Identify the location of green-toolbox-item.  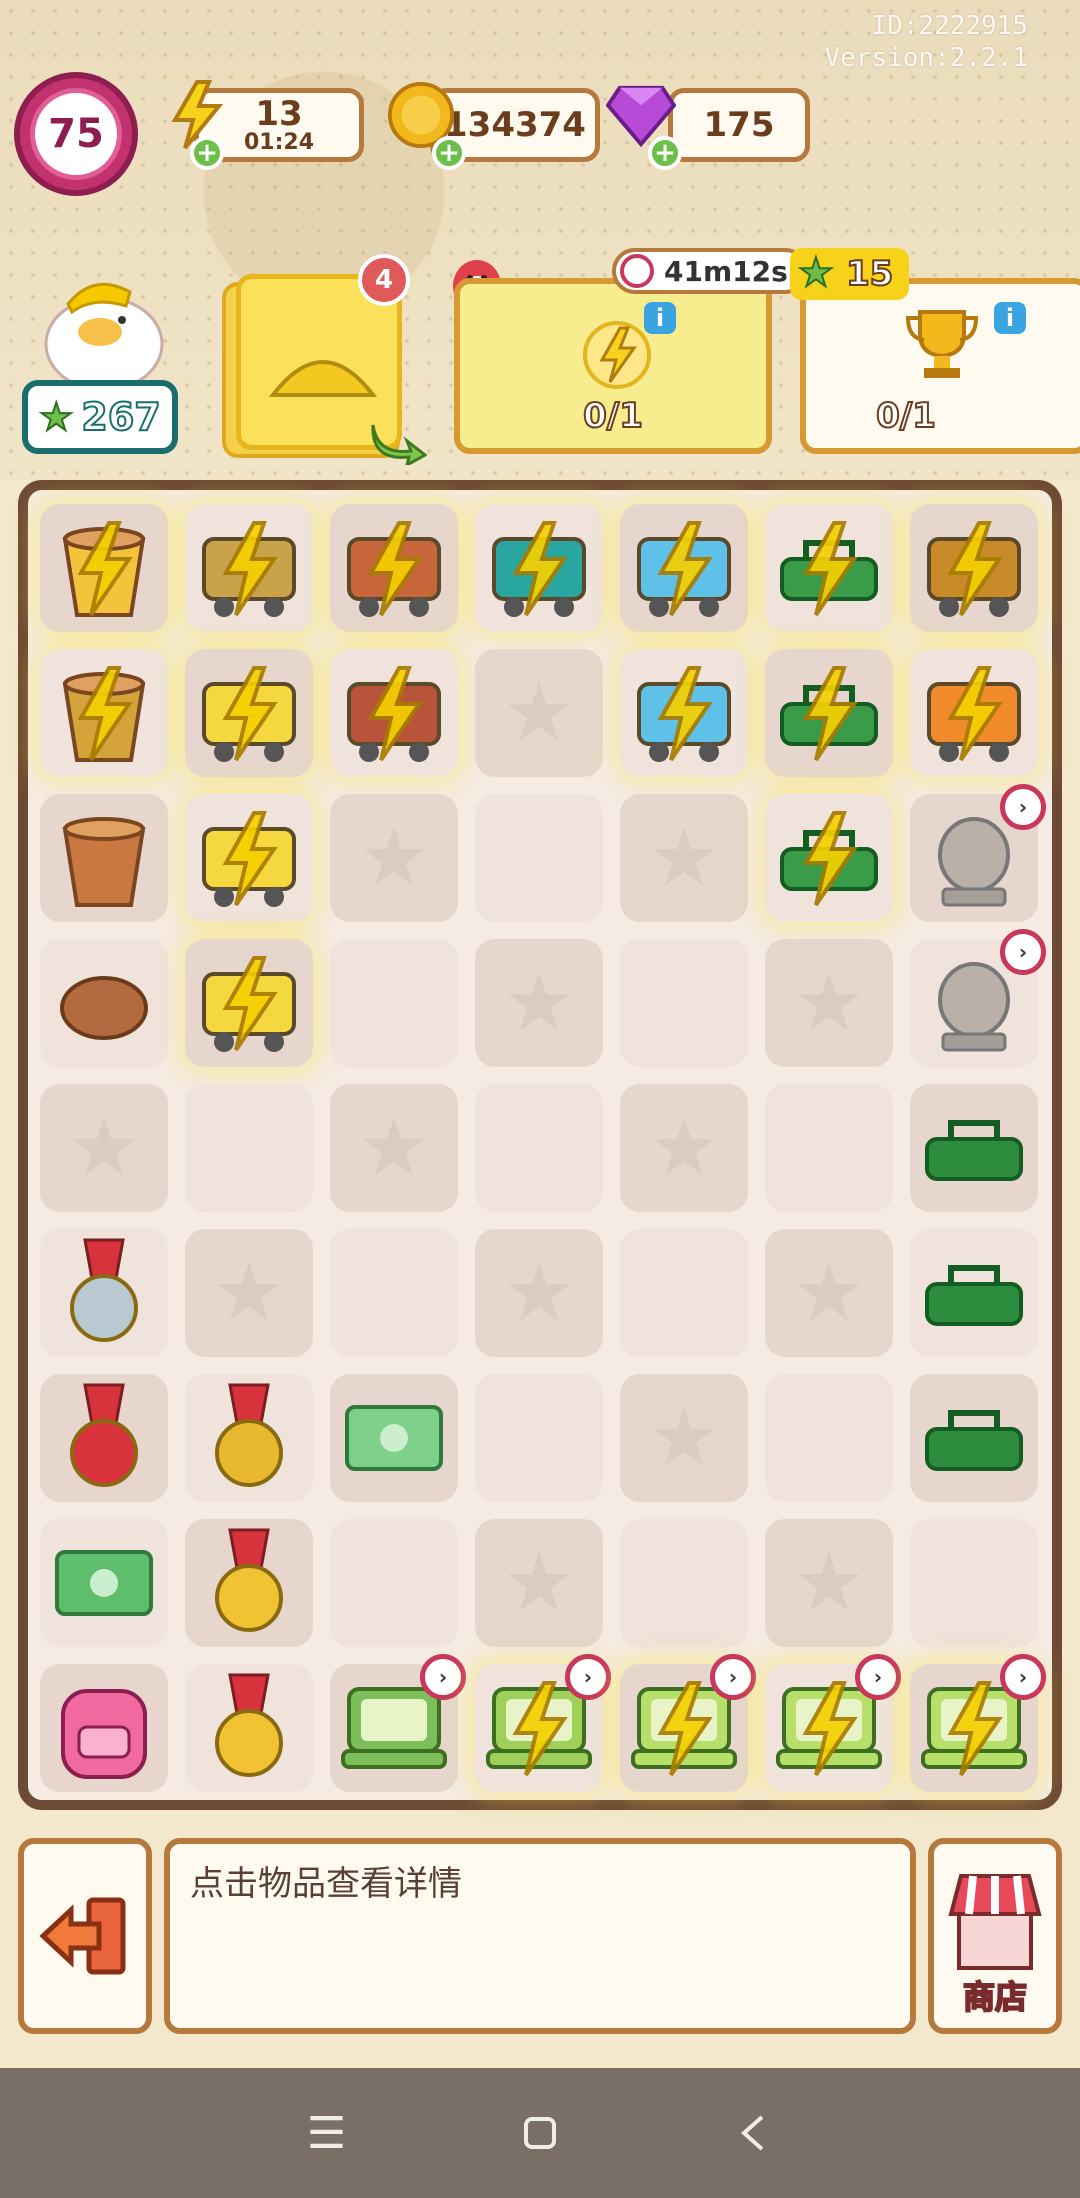
(974, 1438).